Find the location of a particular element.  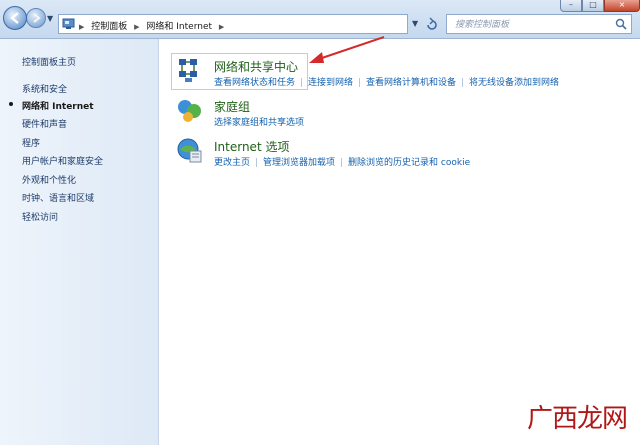

watermark: 广西龙网 is located at coordinates (582, 419).